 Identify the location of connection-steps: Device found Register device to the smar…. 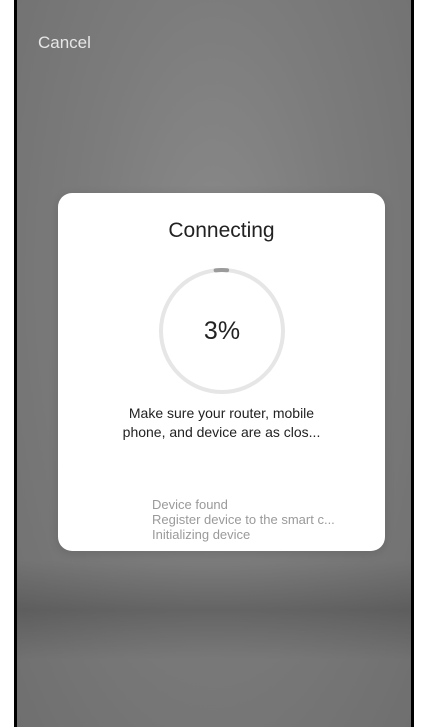
(268, 519).